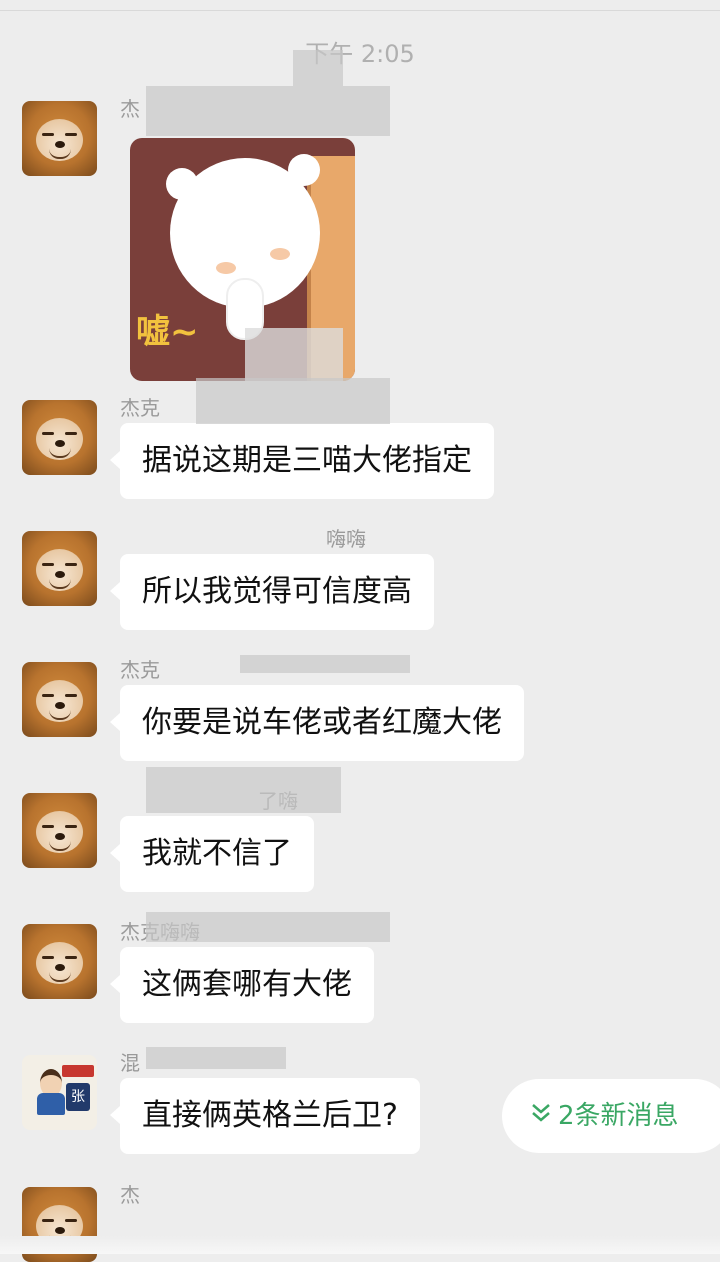 The image size is (720, 1262). I want to click on avatar: 张, so click(59, 1092).